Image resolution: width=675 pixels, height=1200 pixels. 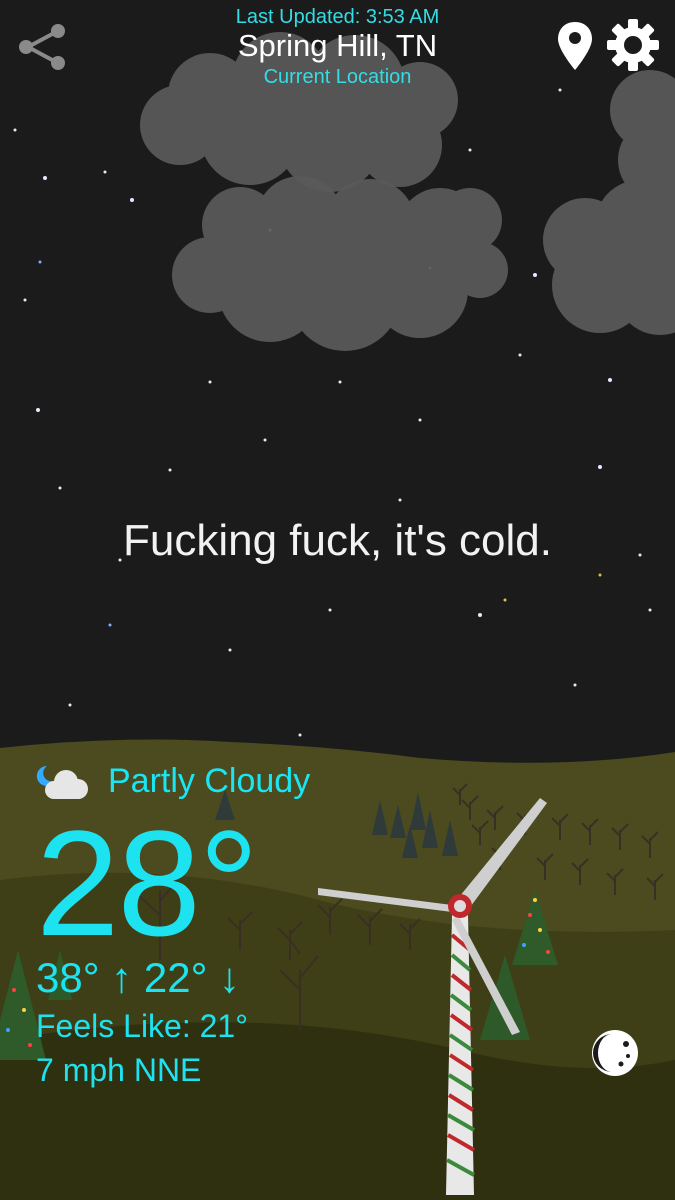 I want to click on share-icon, so click(x=42, y=47).